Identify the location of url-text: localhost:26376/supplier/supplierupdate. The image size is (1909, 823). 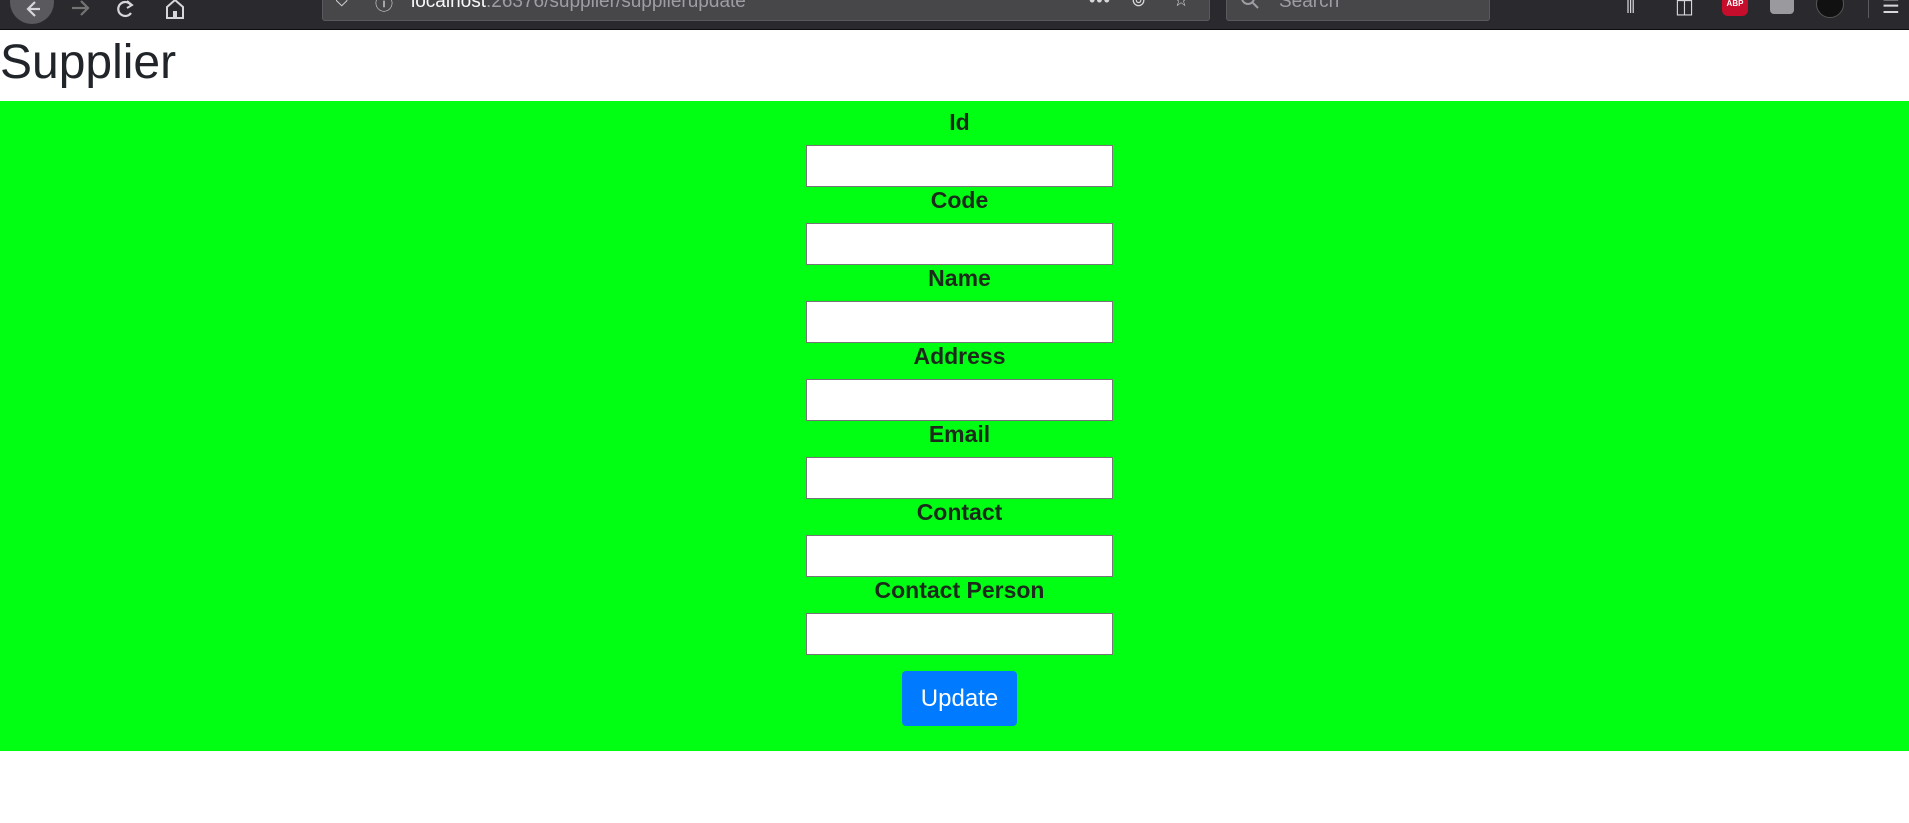
(578, 6).